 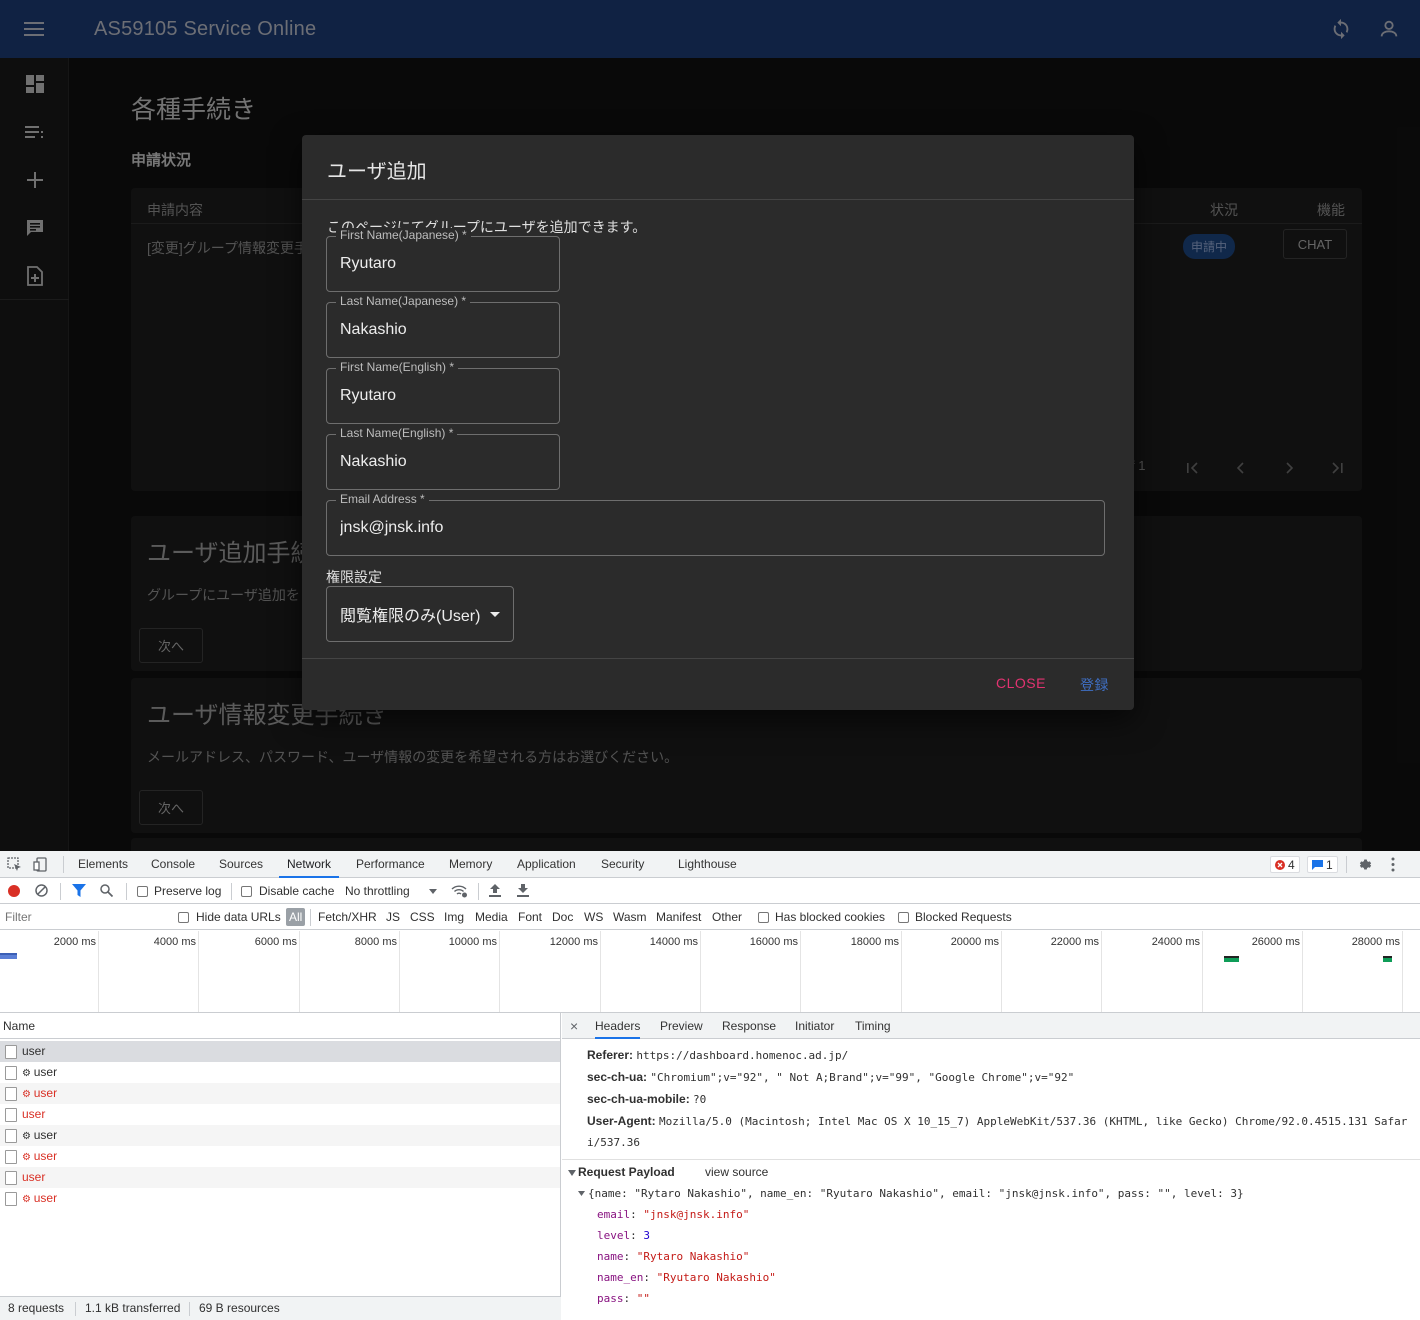 I want to click on record-icon, so click(x=14, y=891).